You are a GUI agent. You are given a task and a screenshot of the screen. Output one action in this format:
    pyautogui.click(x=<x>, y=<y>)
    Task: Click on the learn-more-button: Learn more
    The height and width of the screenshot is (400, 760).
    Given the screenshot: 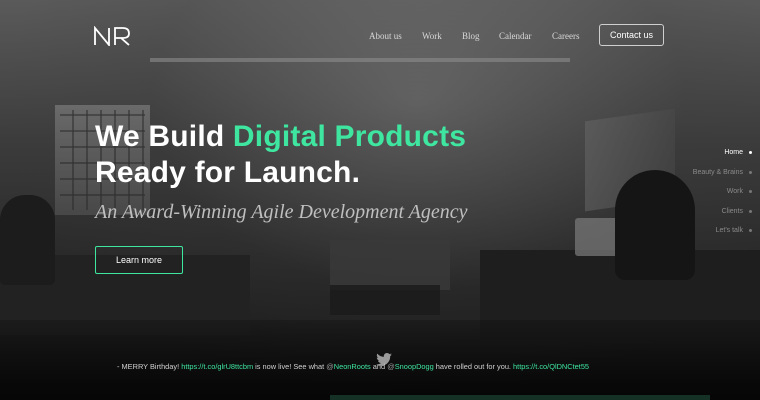 What is the action you would take?
    pyautogui.click(x=139, y=260)
    